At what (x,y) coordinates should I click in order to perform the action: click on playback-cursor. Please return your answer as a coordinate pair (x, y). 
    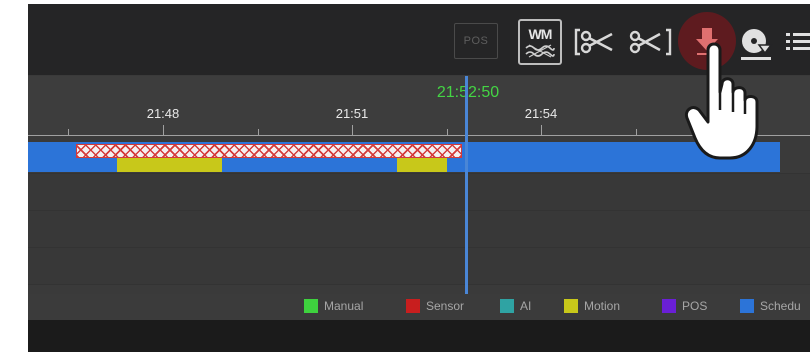
    Looking at the image, I should click on (466, 185).